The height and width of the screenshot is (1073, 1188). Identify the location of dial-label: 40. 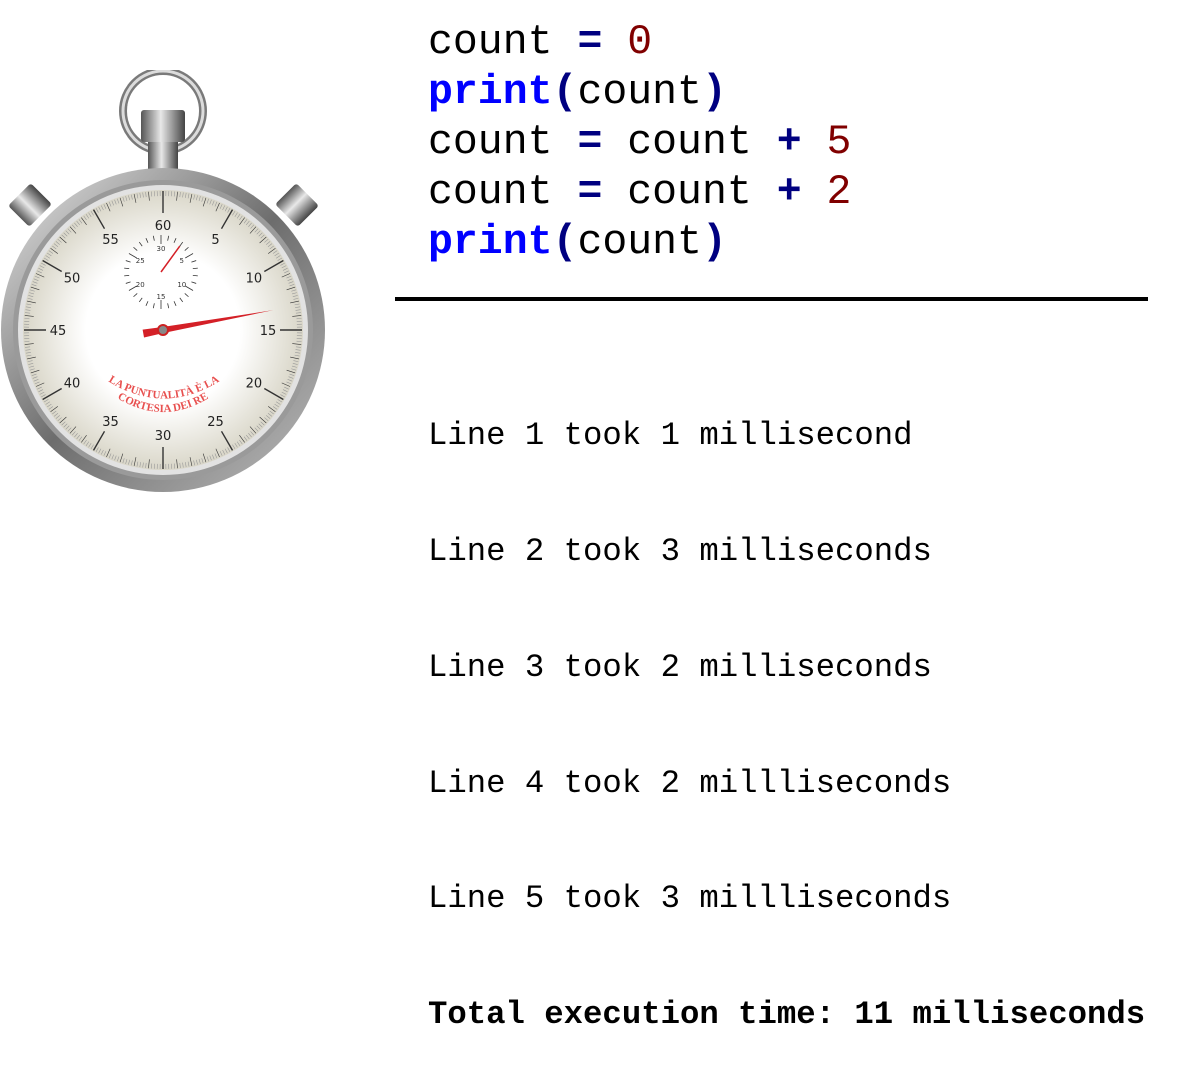
(72, 384).